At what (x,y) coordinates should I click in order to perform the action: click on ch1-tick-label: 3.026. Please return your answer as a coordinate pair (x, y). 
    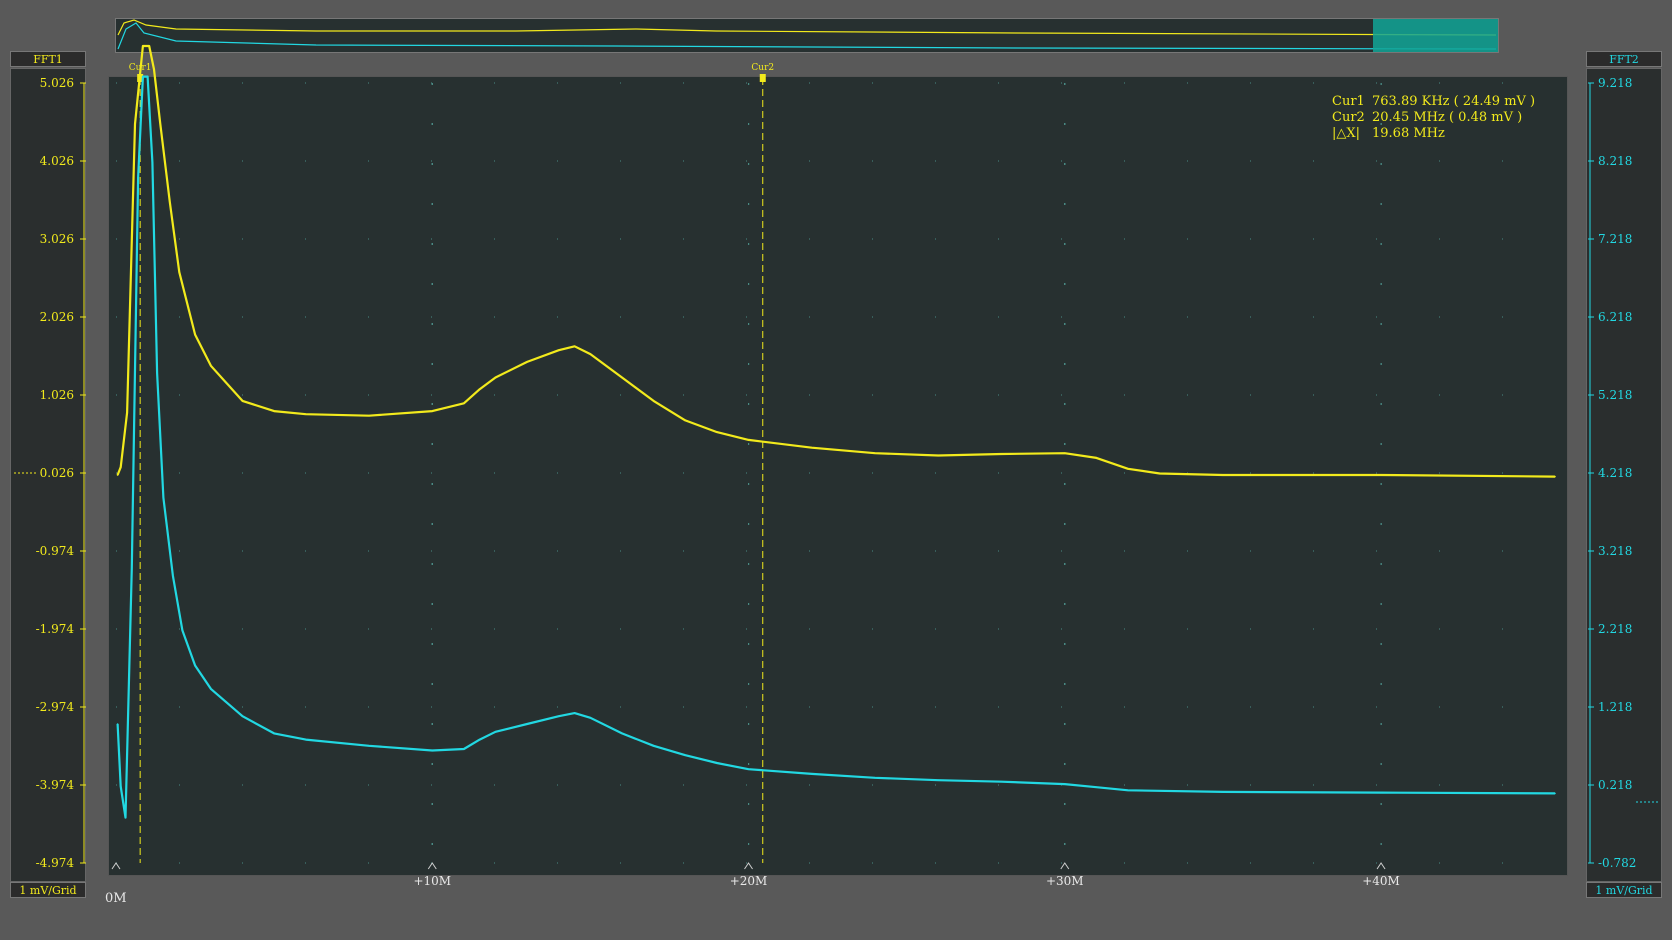
    Looking at the image, I should click on (57, 239).